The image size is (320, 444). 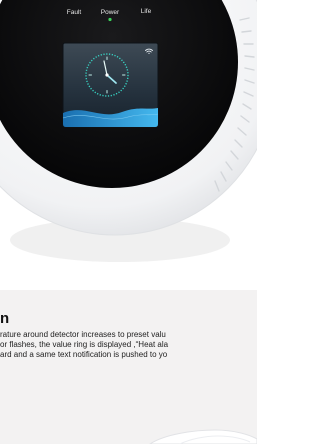 What do you see at coordinates (110, 12) in the screenshot?
I see `indicator-label-power: Power` at bounding box center [110, 12].